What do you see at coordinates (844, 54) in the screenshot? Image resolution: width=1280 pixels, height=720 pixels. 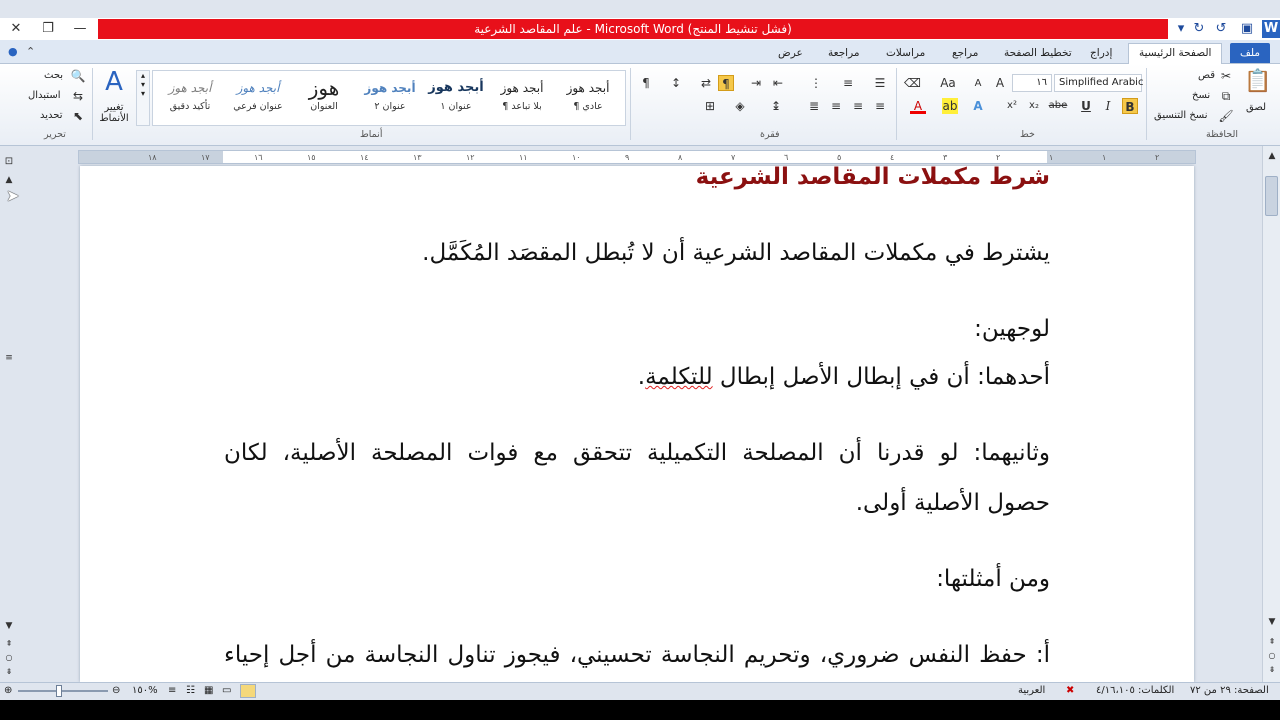 I see `tab-review: مراجعة` at bounding box center [844, 54].